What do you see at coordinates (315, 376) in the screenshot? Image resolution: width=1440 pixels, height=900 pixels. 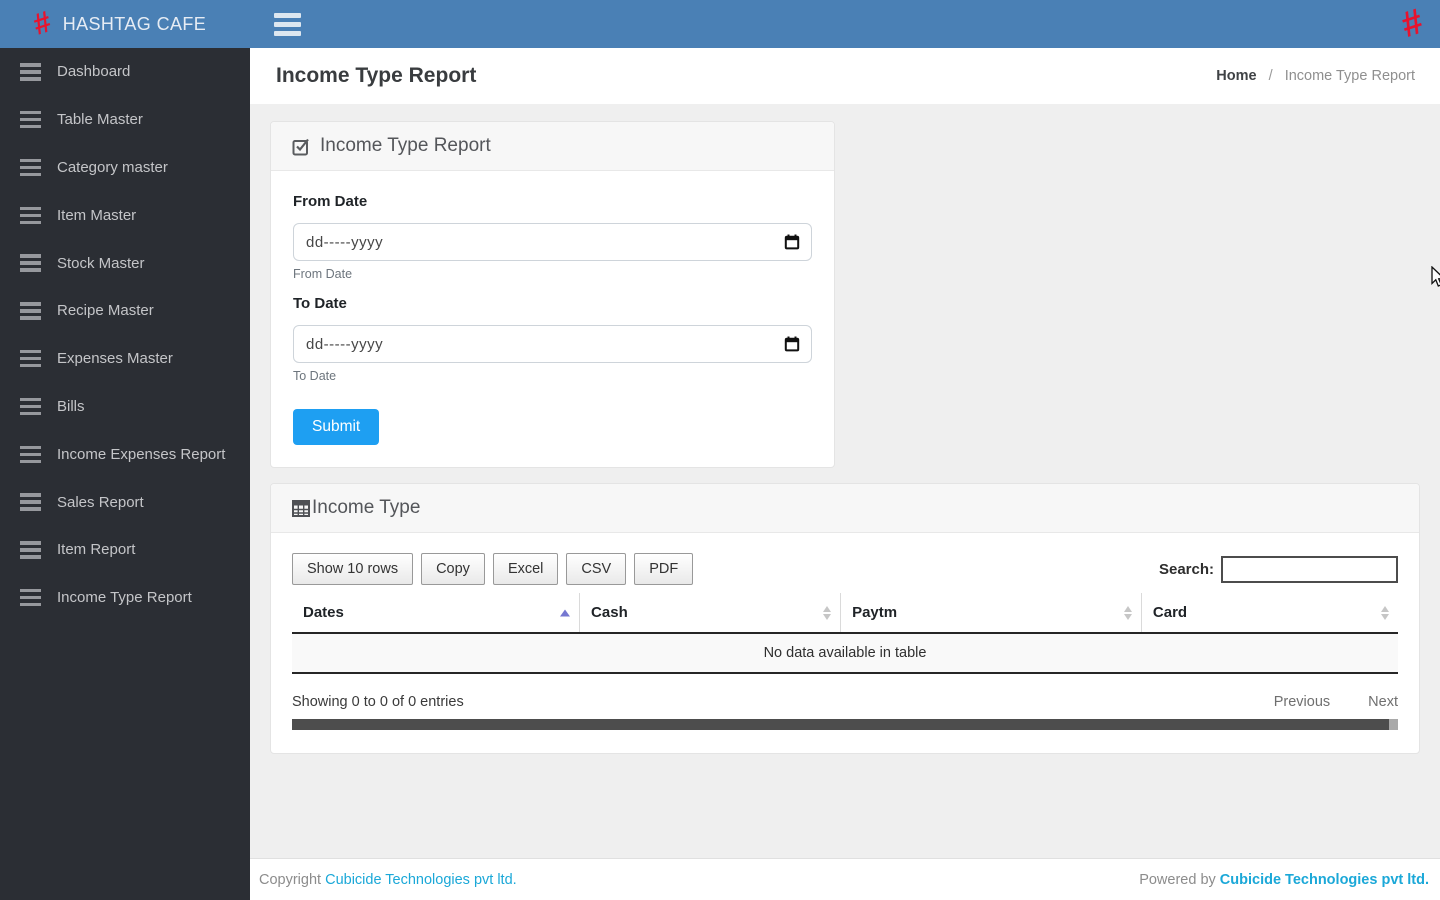 I see `to-date-helper: To Date` at bounding box center [315, 376].